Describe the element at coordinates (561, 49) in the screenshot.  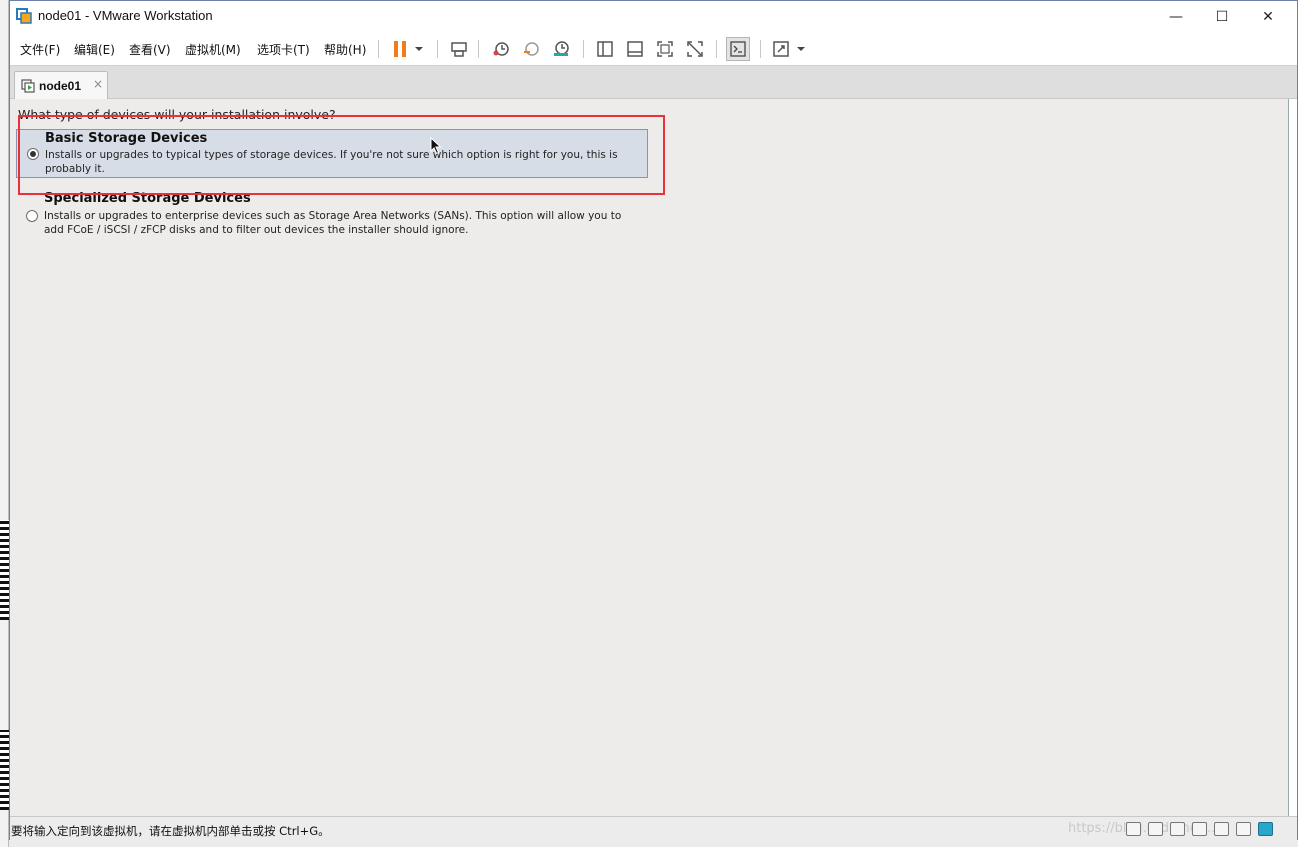
I see `snapshot-manager-icon` at that location.